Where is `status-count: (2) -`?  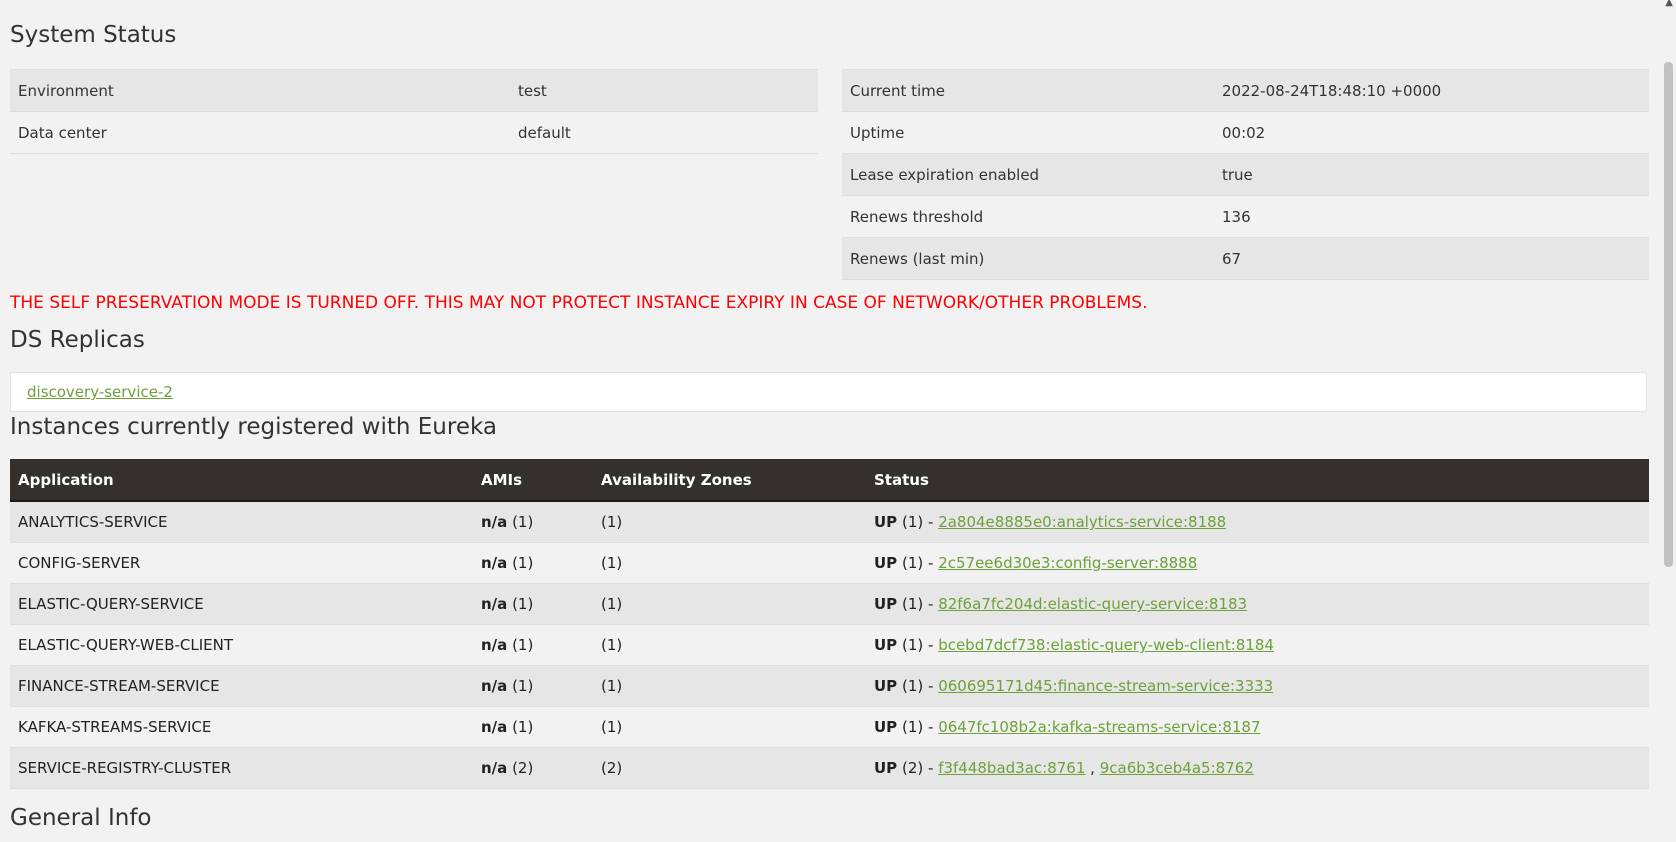
status-count: (2) - is located at coordinates (917, 768).